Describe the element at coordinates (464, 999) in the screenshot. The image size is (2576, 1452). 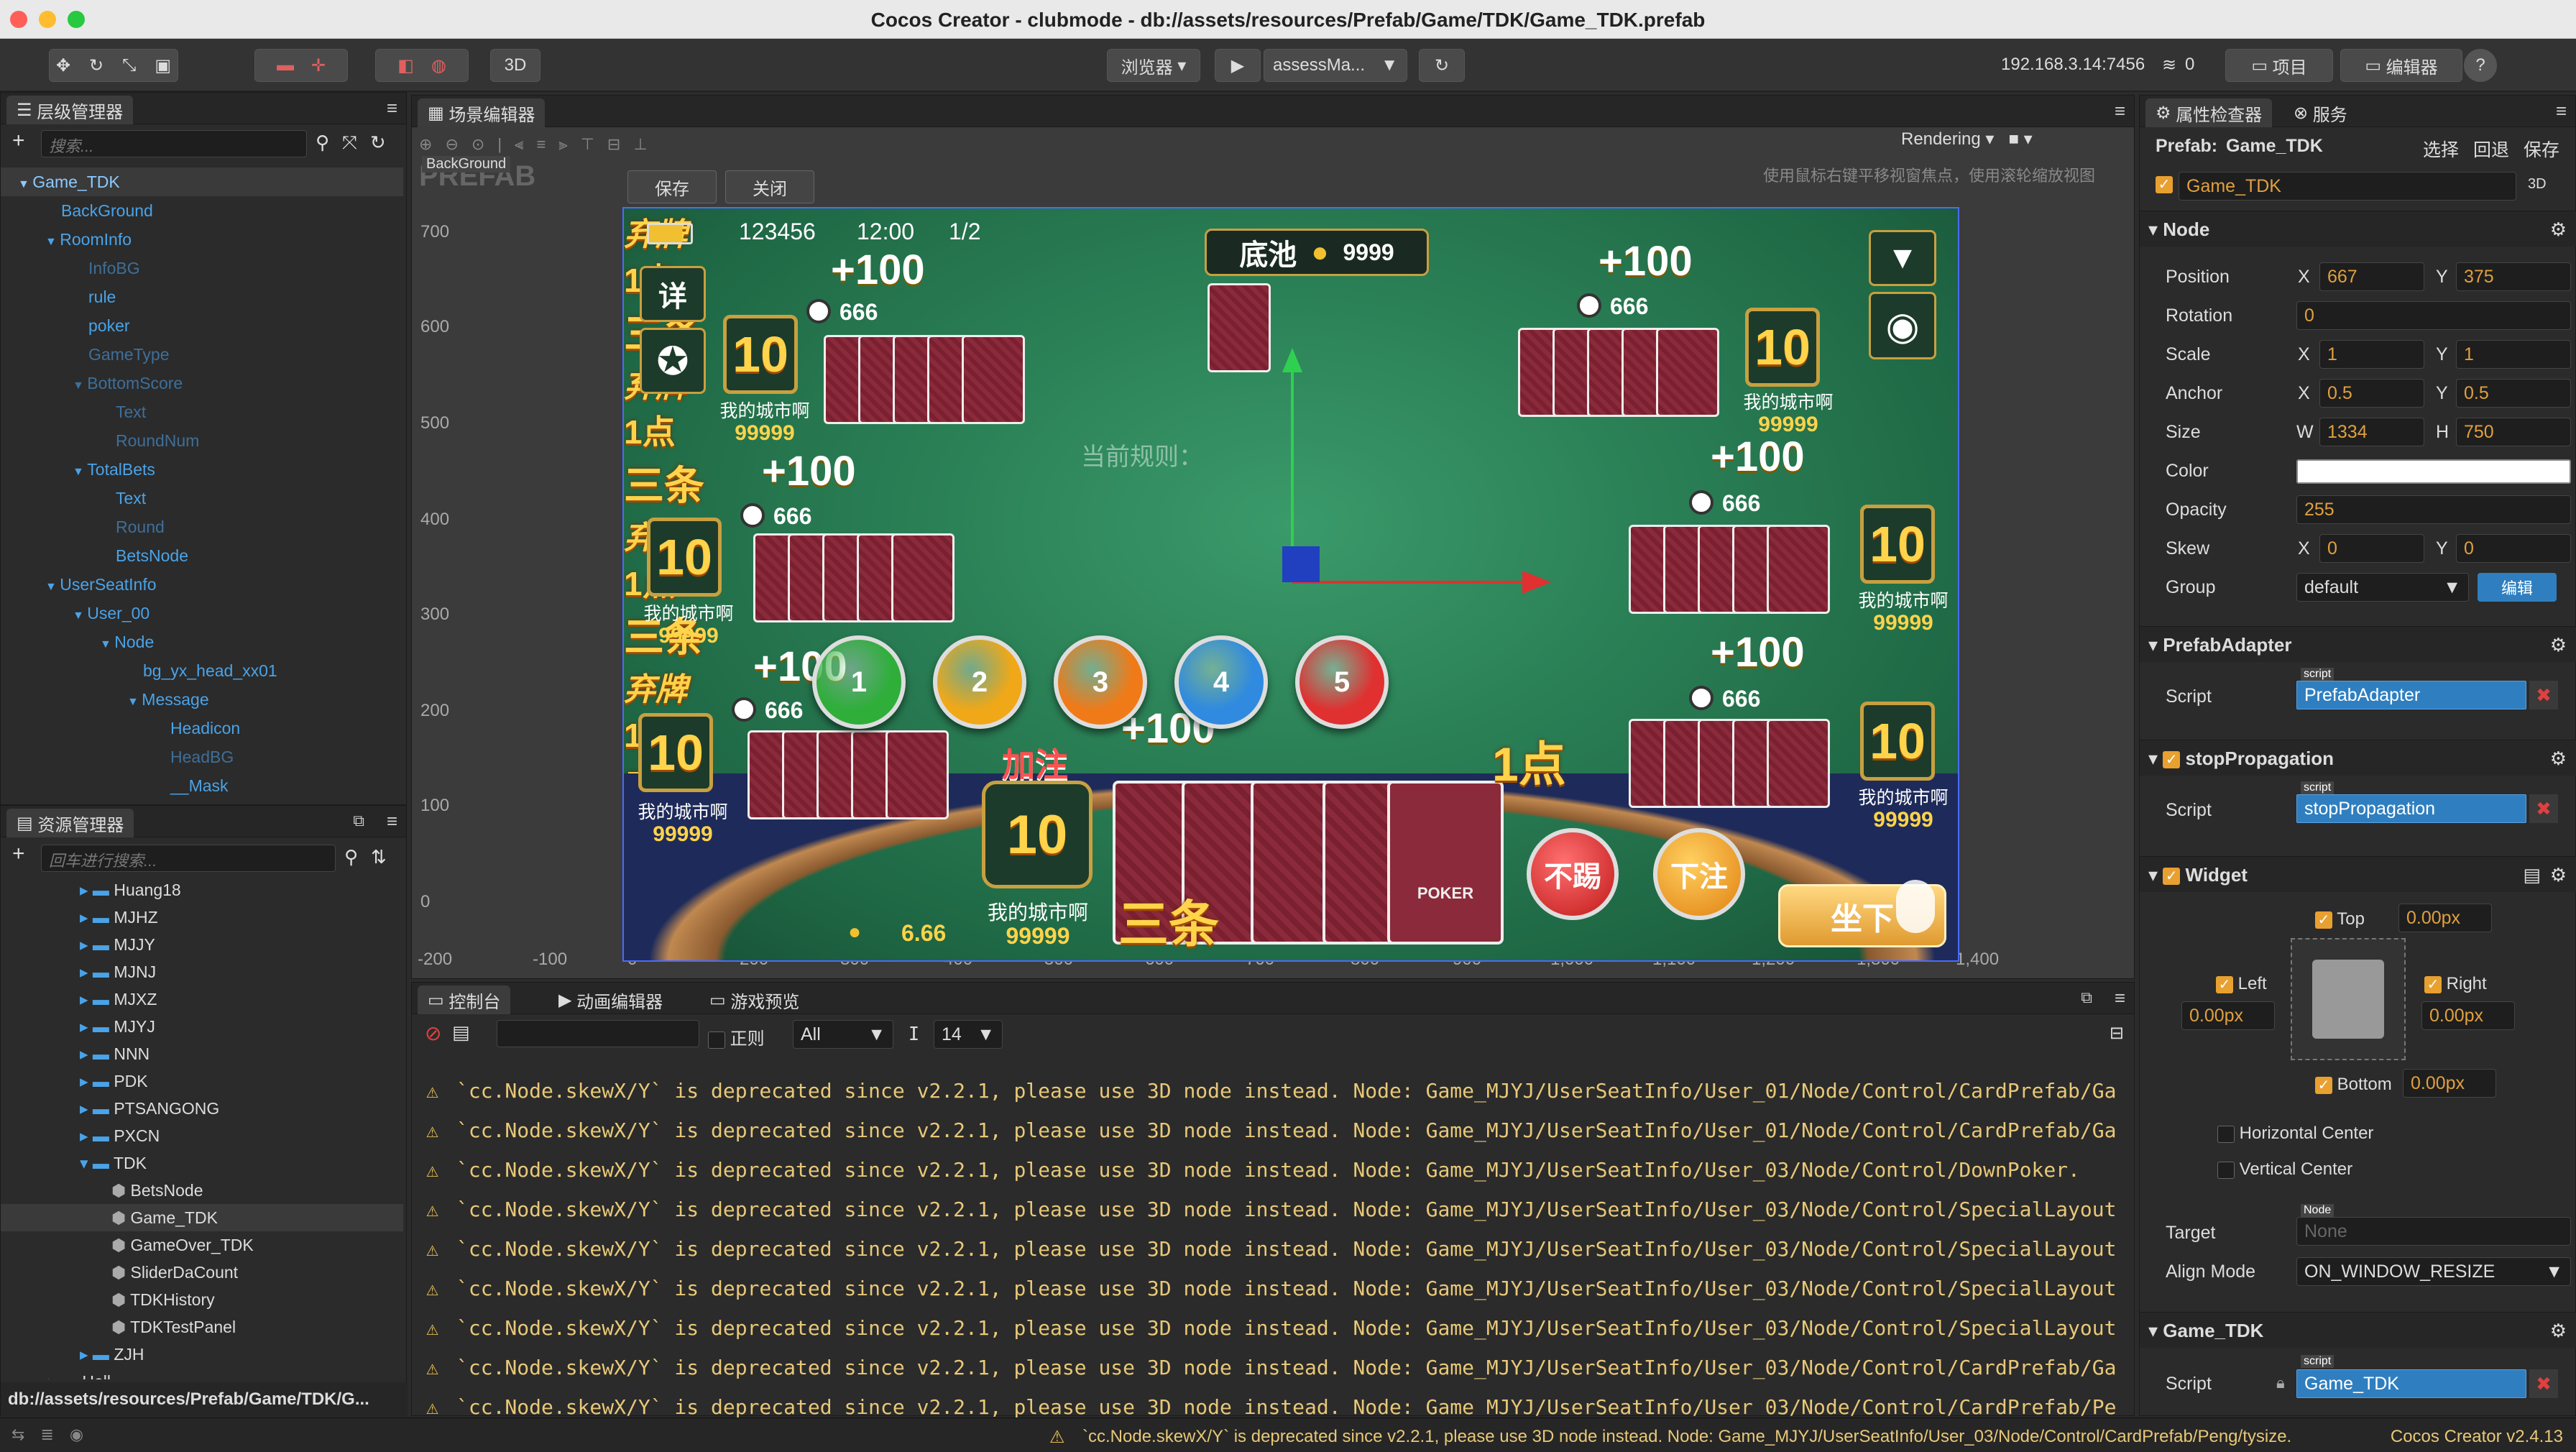
I see `tab-console: ▭ 控制台` at that location.